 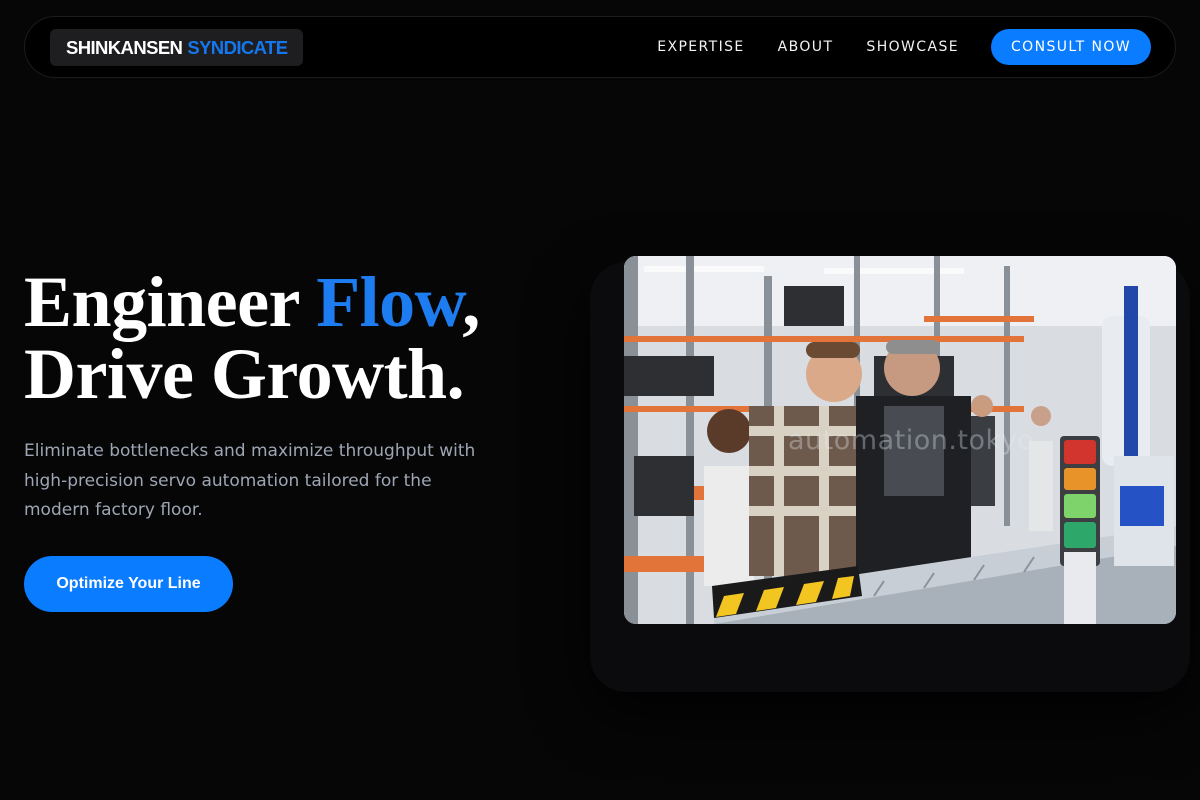 I want to click on nav-link-showcase: SHOWCASE, so click(x=912, y=47).